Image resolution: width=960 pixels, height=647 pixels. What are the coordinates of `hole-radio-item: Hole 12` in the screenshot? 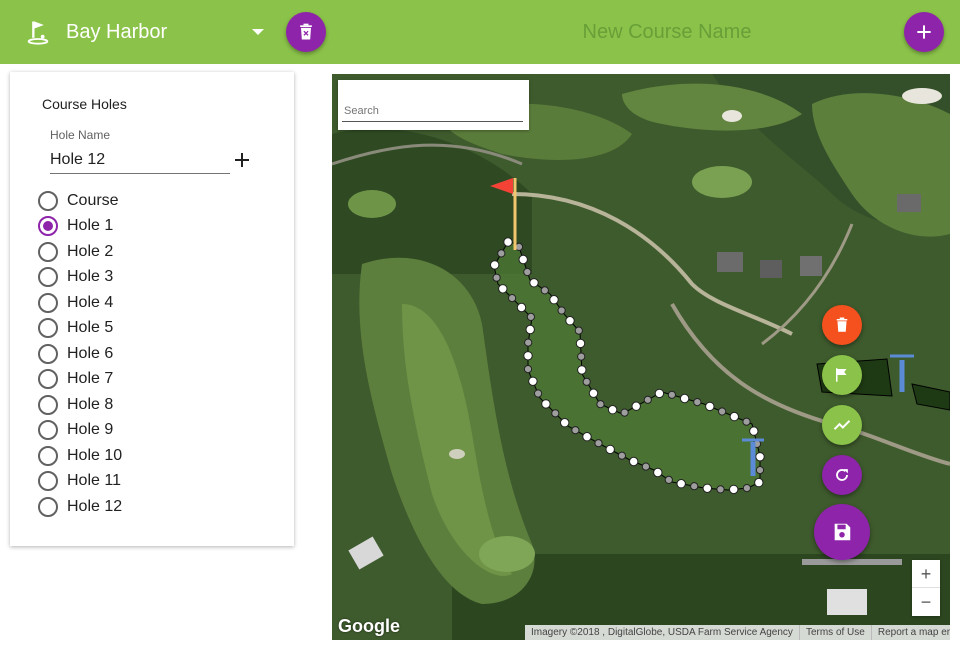 It's located at (158, 507).